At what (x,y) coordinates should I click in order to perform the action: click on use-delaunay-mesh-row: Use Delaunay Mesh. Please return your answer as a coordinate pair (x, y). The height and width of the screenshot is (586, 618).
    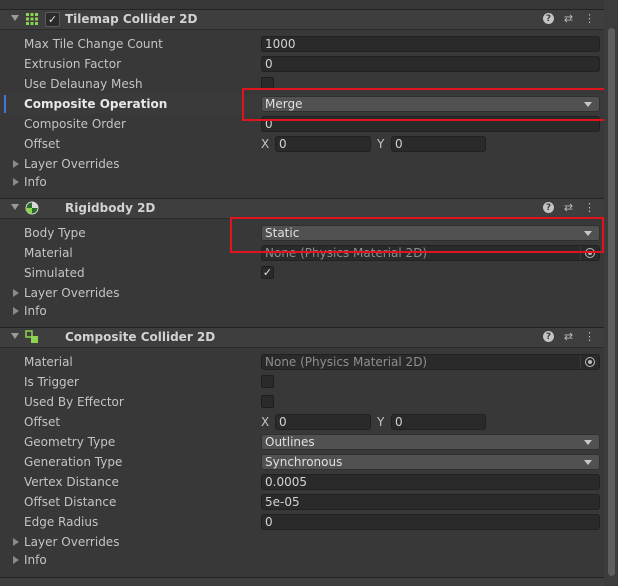
    Looking at the image, I should click on (302, 84).